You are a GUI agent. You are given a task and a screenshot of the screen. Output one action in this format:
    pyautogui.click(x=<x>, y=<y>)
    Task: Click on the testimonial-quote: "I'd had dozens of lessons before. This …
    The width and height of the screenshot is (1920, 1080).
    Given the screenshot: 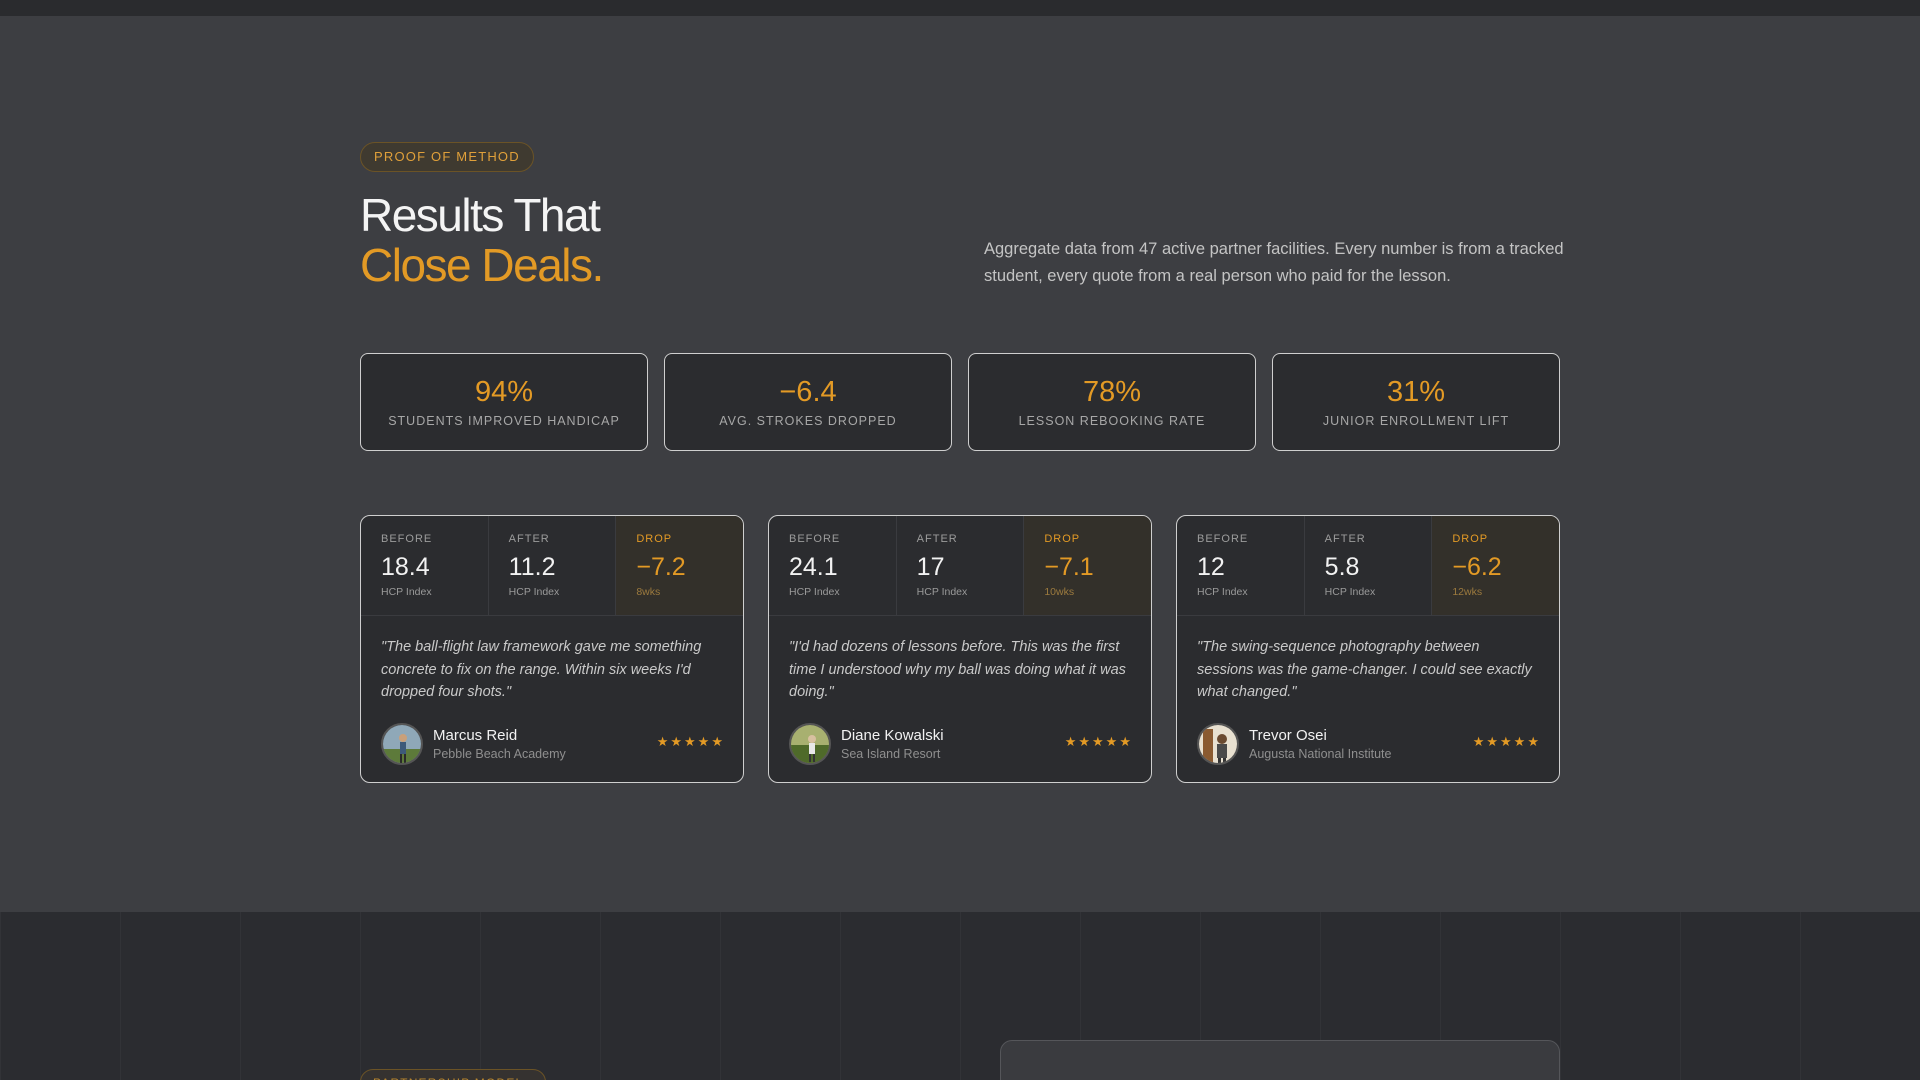 What is the action you would take?
    pyautogui.click(x=957, y=669)
    